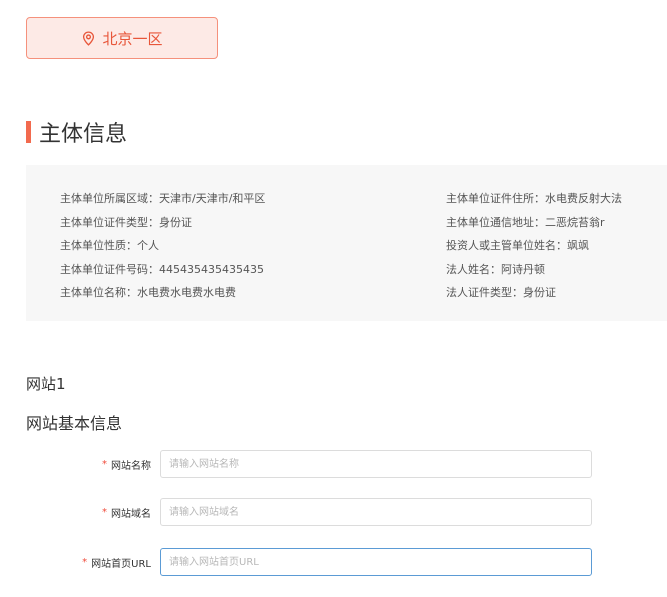  What do you see at coordinates (163, 198) in the screenshot?
I see `info-region: 主体单位所属区域：天津市/天津市/和平区` at bounding box center [163, 198].